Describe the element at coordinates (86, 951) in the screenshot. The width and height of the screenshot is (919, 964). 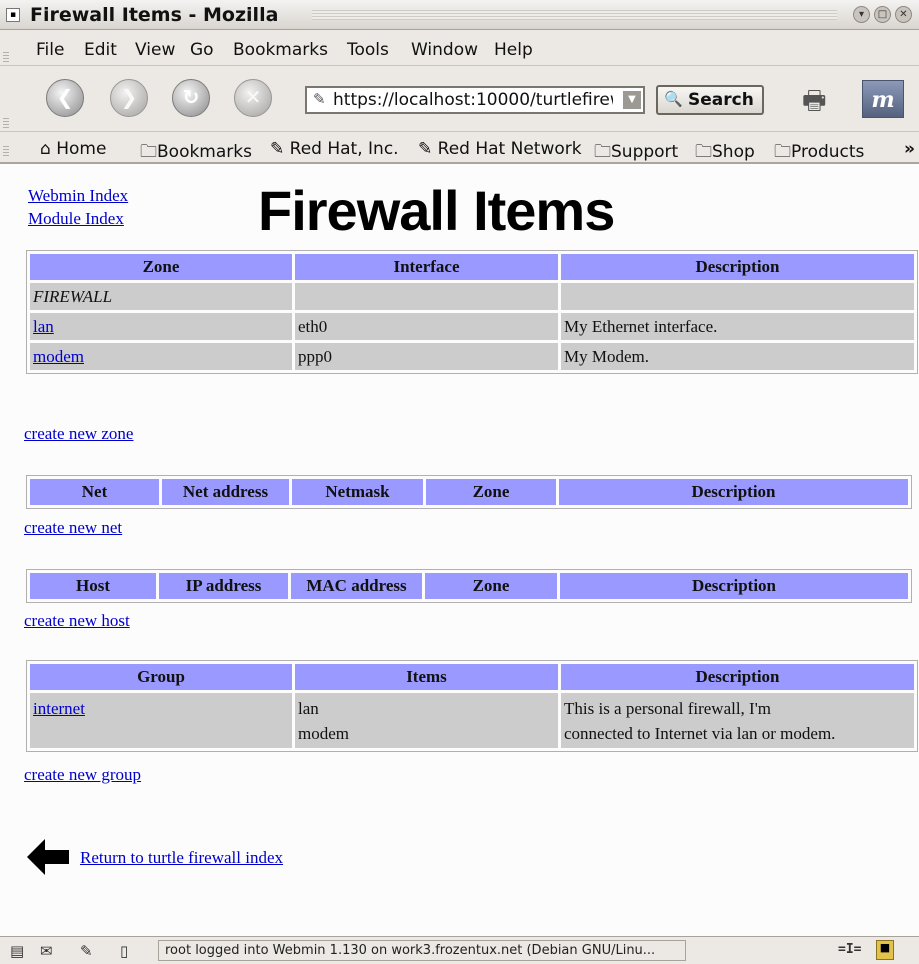
I see `composer-icon: ✎` at that location.